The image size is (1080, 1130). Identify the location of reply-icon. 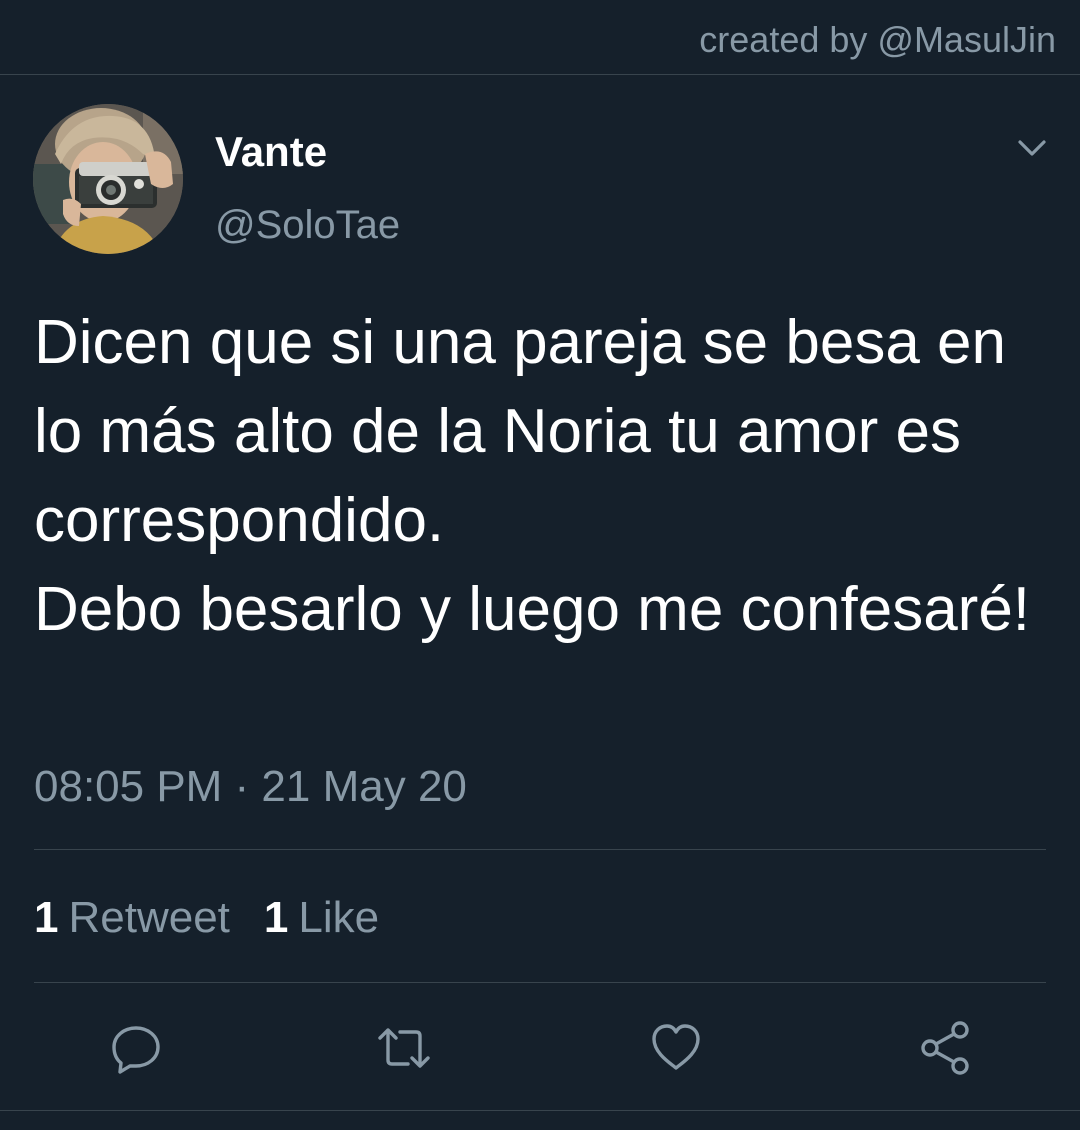
(136, 1050).